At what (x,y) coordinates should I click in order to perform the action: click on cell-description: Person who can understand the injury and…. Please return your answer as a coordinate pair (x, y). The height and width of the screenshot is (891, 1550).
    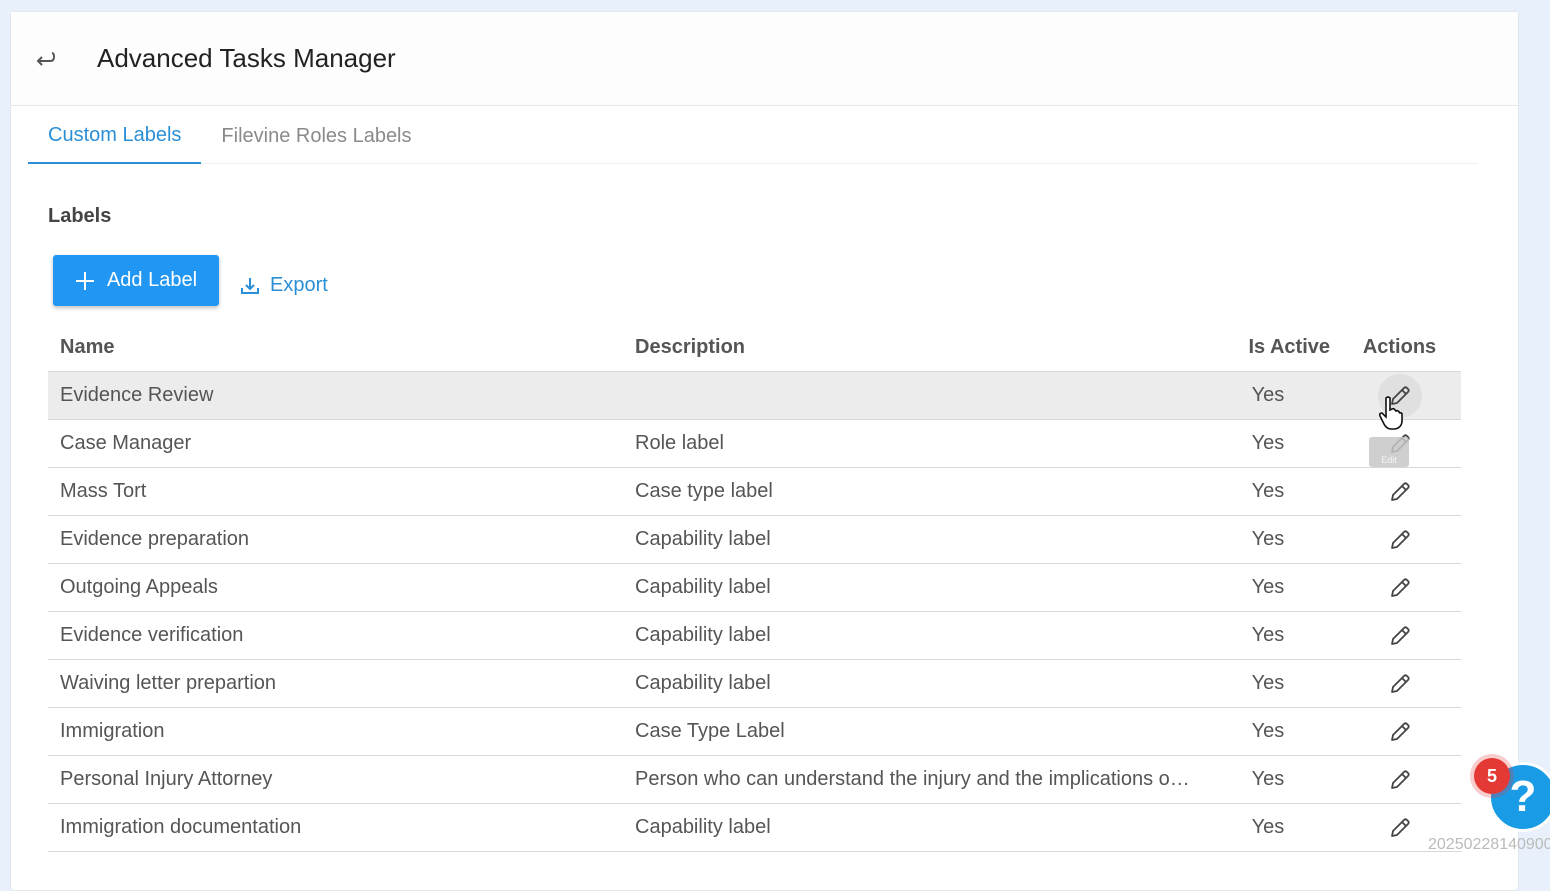
    Looking at the image, I should click on (913, 779).